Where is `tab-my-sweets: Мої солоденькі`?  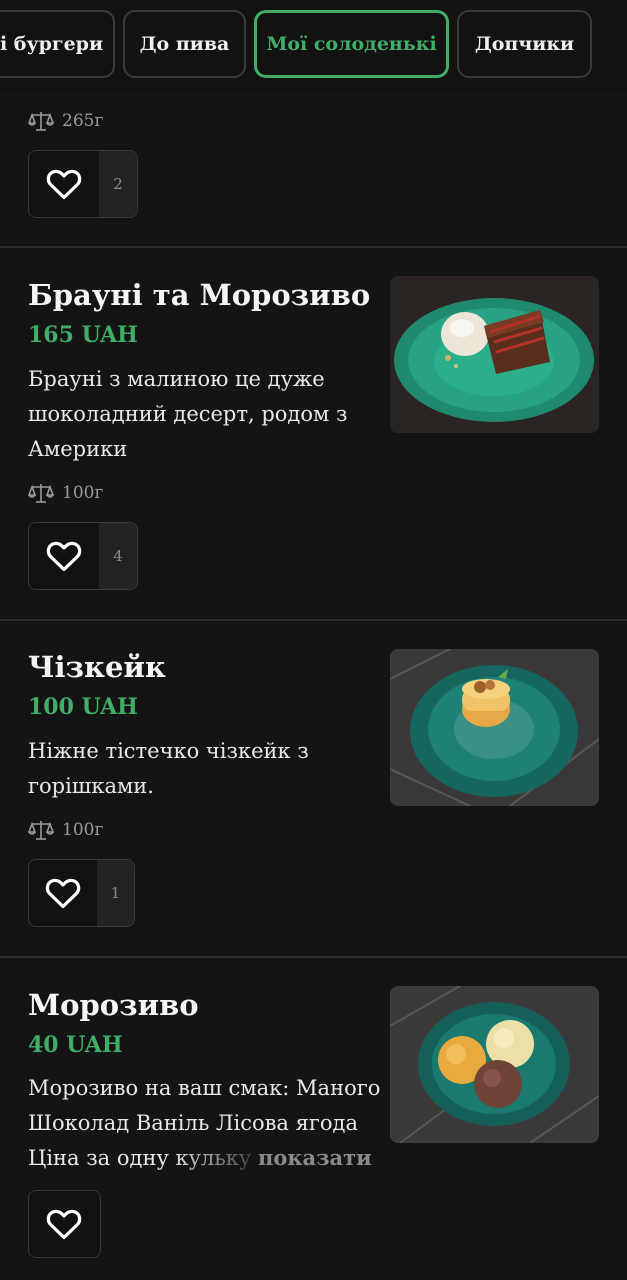
tab-my-sweets: Мої солоденькі is located at coordinates (351, 44).